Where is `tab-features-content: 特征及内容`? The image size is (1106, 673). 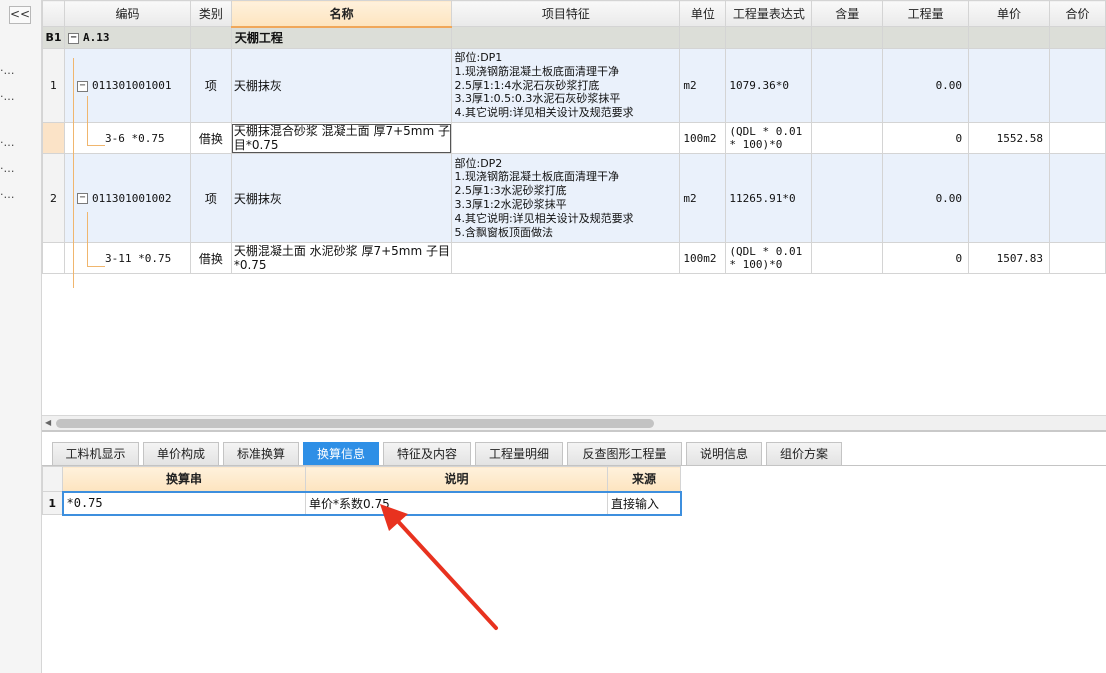 tab-features-content: 特征及内容 is located at coordinates (427, 454).